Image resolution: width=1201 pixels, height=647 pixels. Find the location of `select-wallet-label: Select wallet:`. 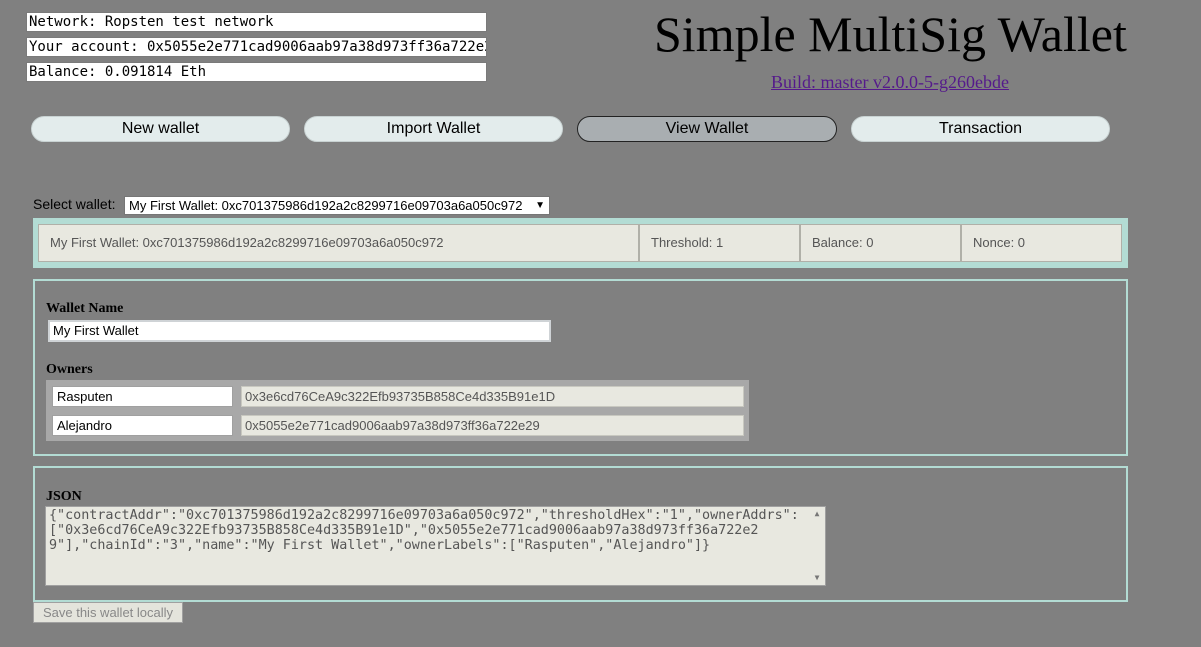

select-wallet-label: Select wallet: is located at coordinates (74, 204).